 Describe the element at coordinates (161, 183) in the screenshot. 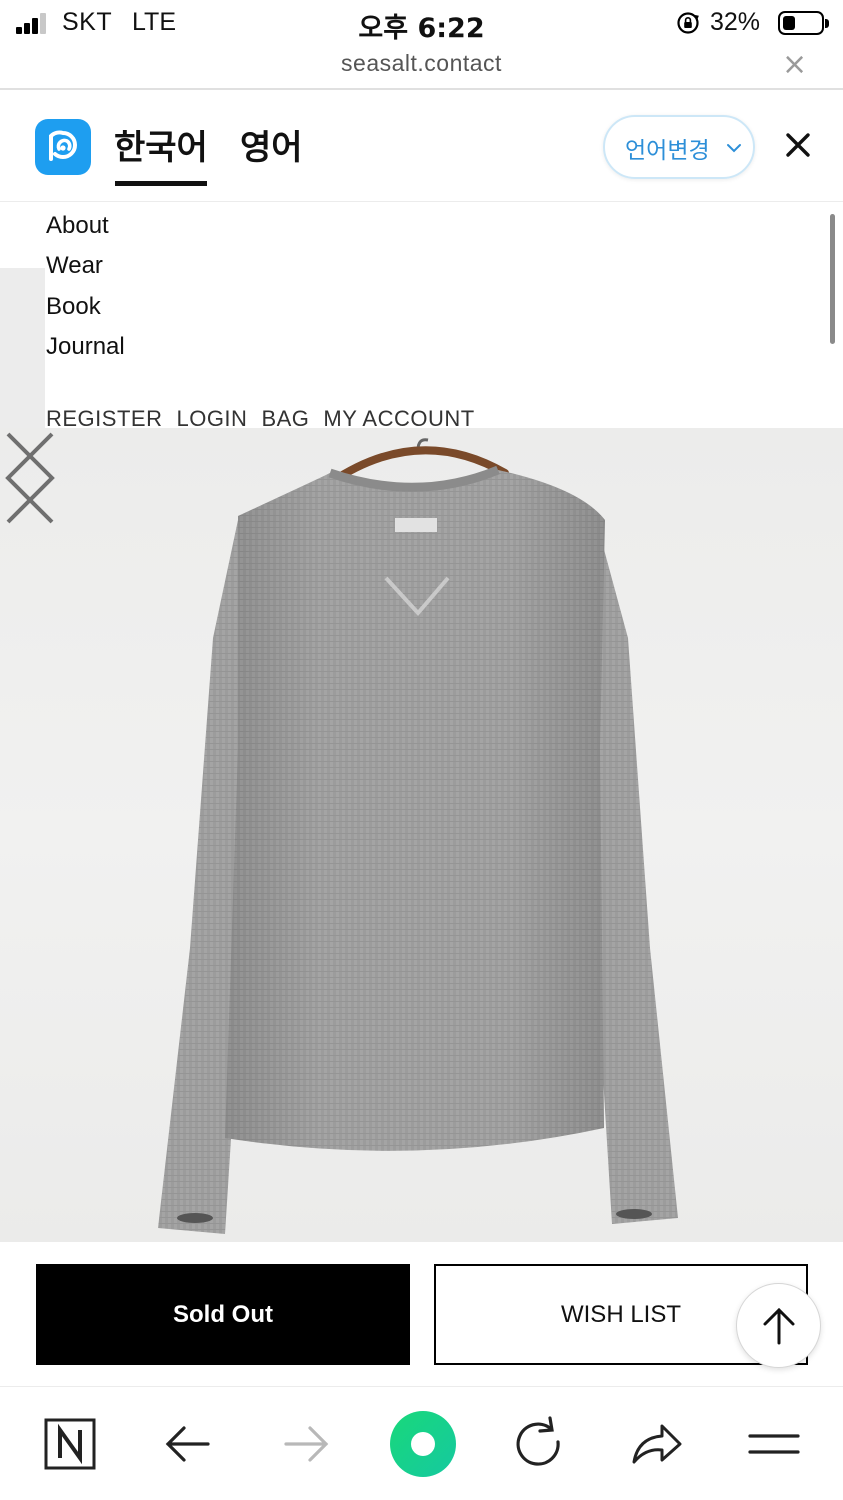

I see `active-tab-indicator` at that location.